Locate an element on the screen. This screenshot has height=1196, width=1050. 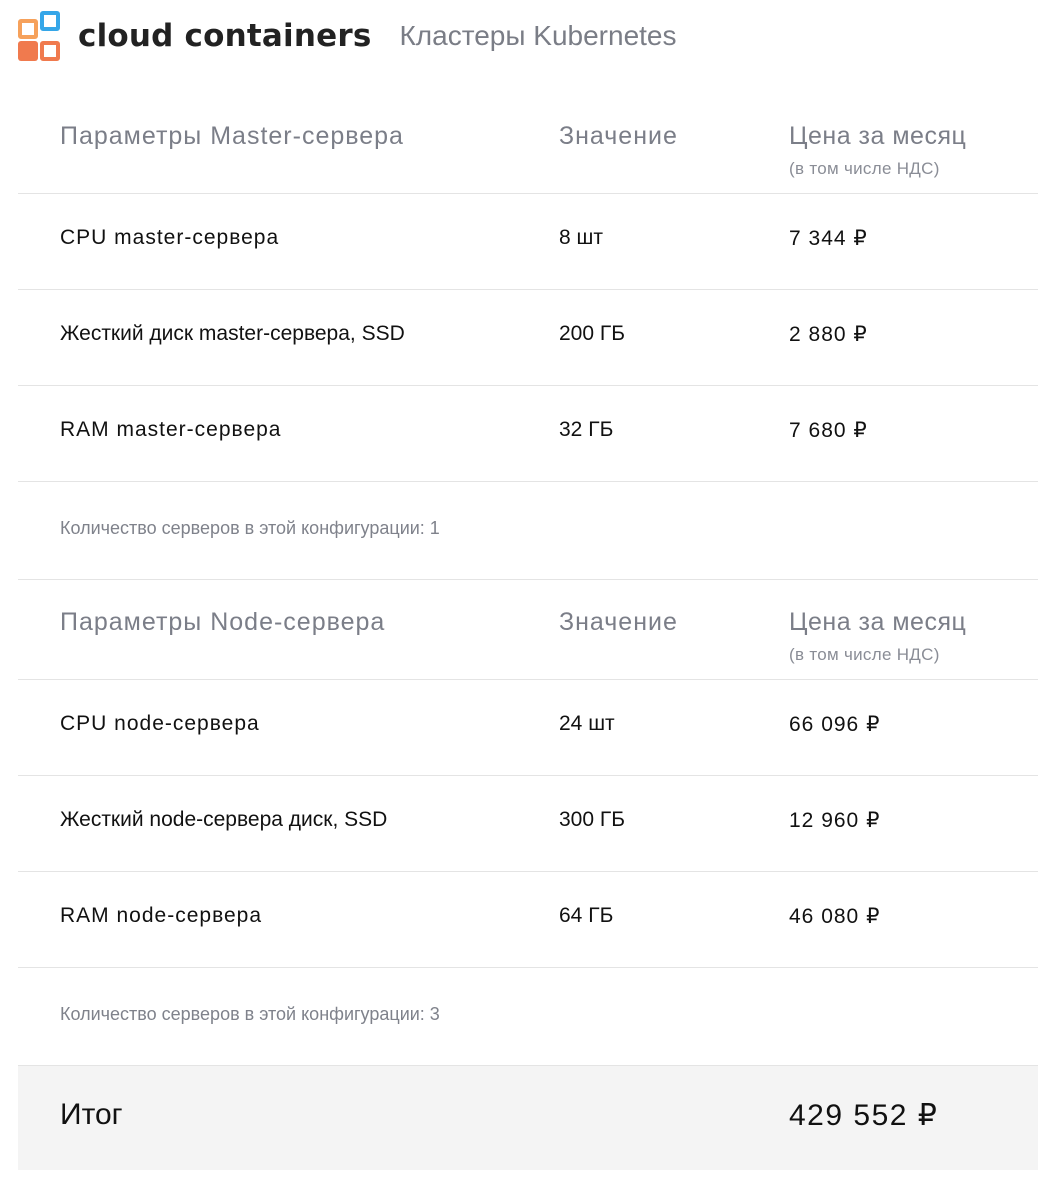
param-name: Жесткий диск master-сервера, SSD is located at coordinates (232, 333).